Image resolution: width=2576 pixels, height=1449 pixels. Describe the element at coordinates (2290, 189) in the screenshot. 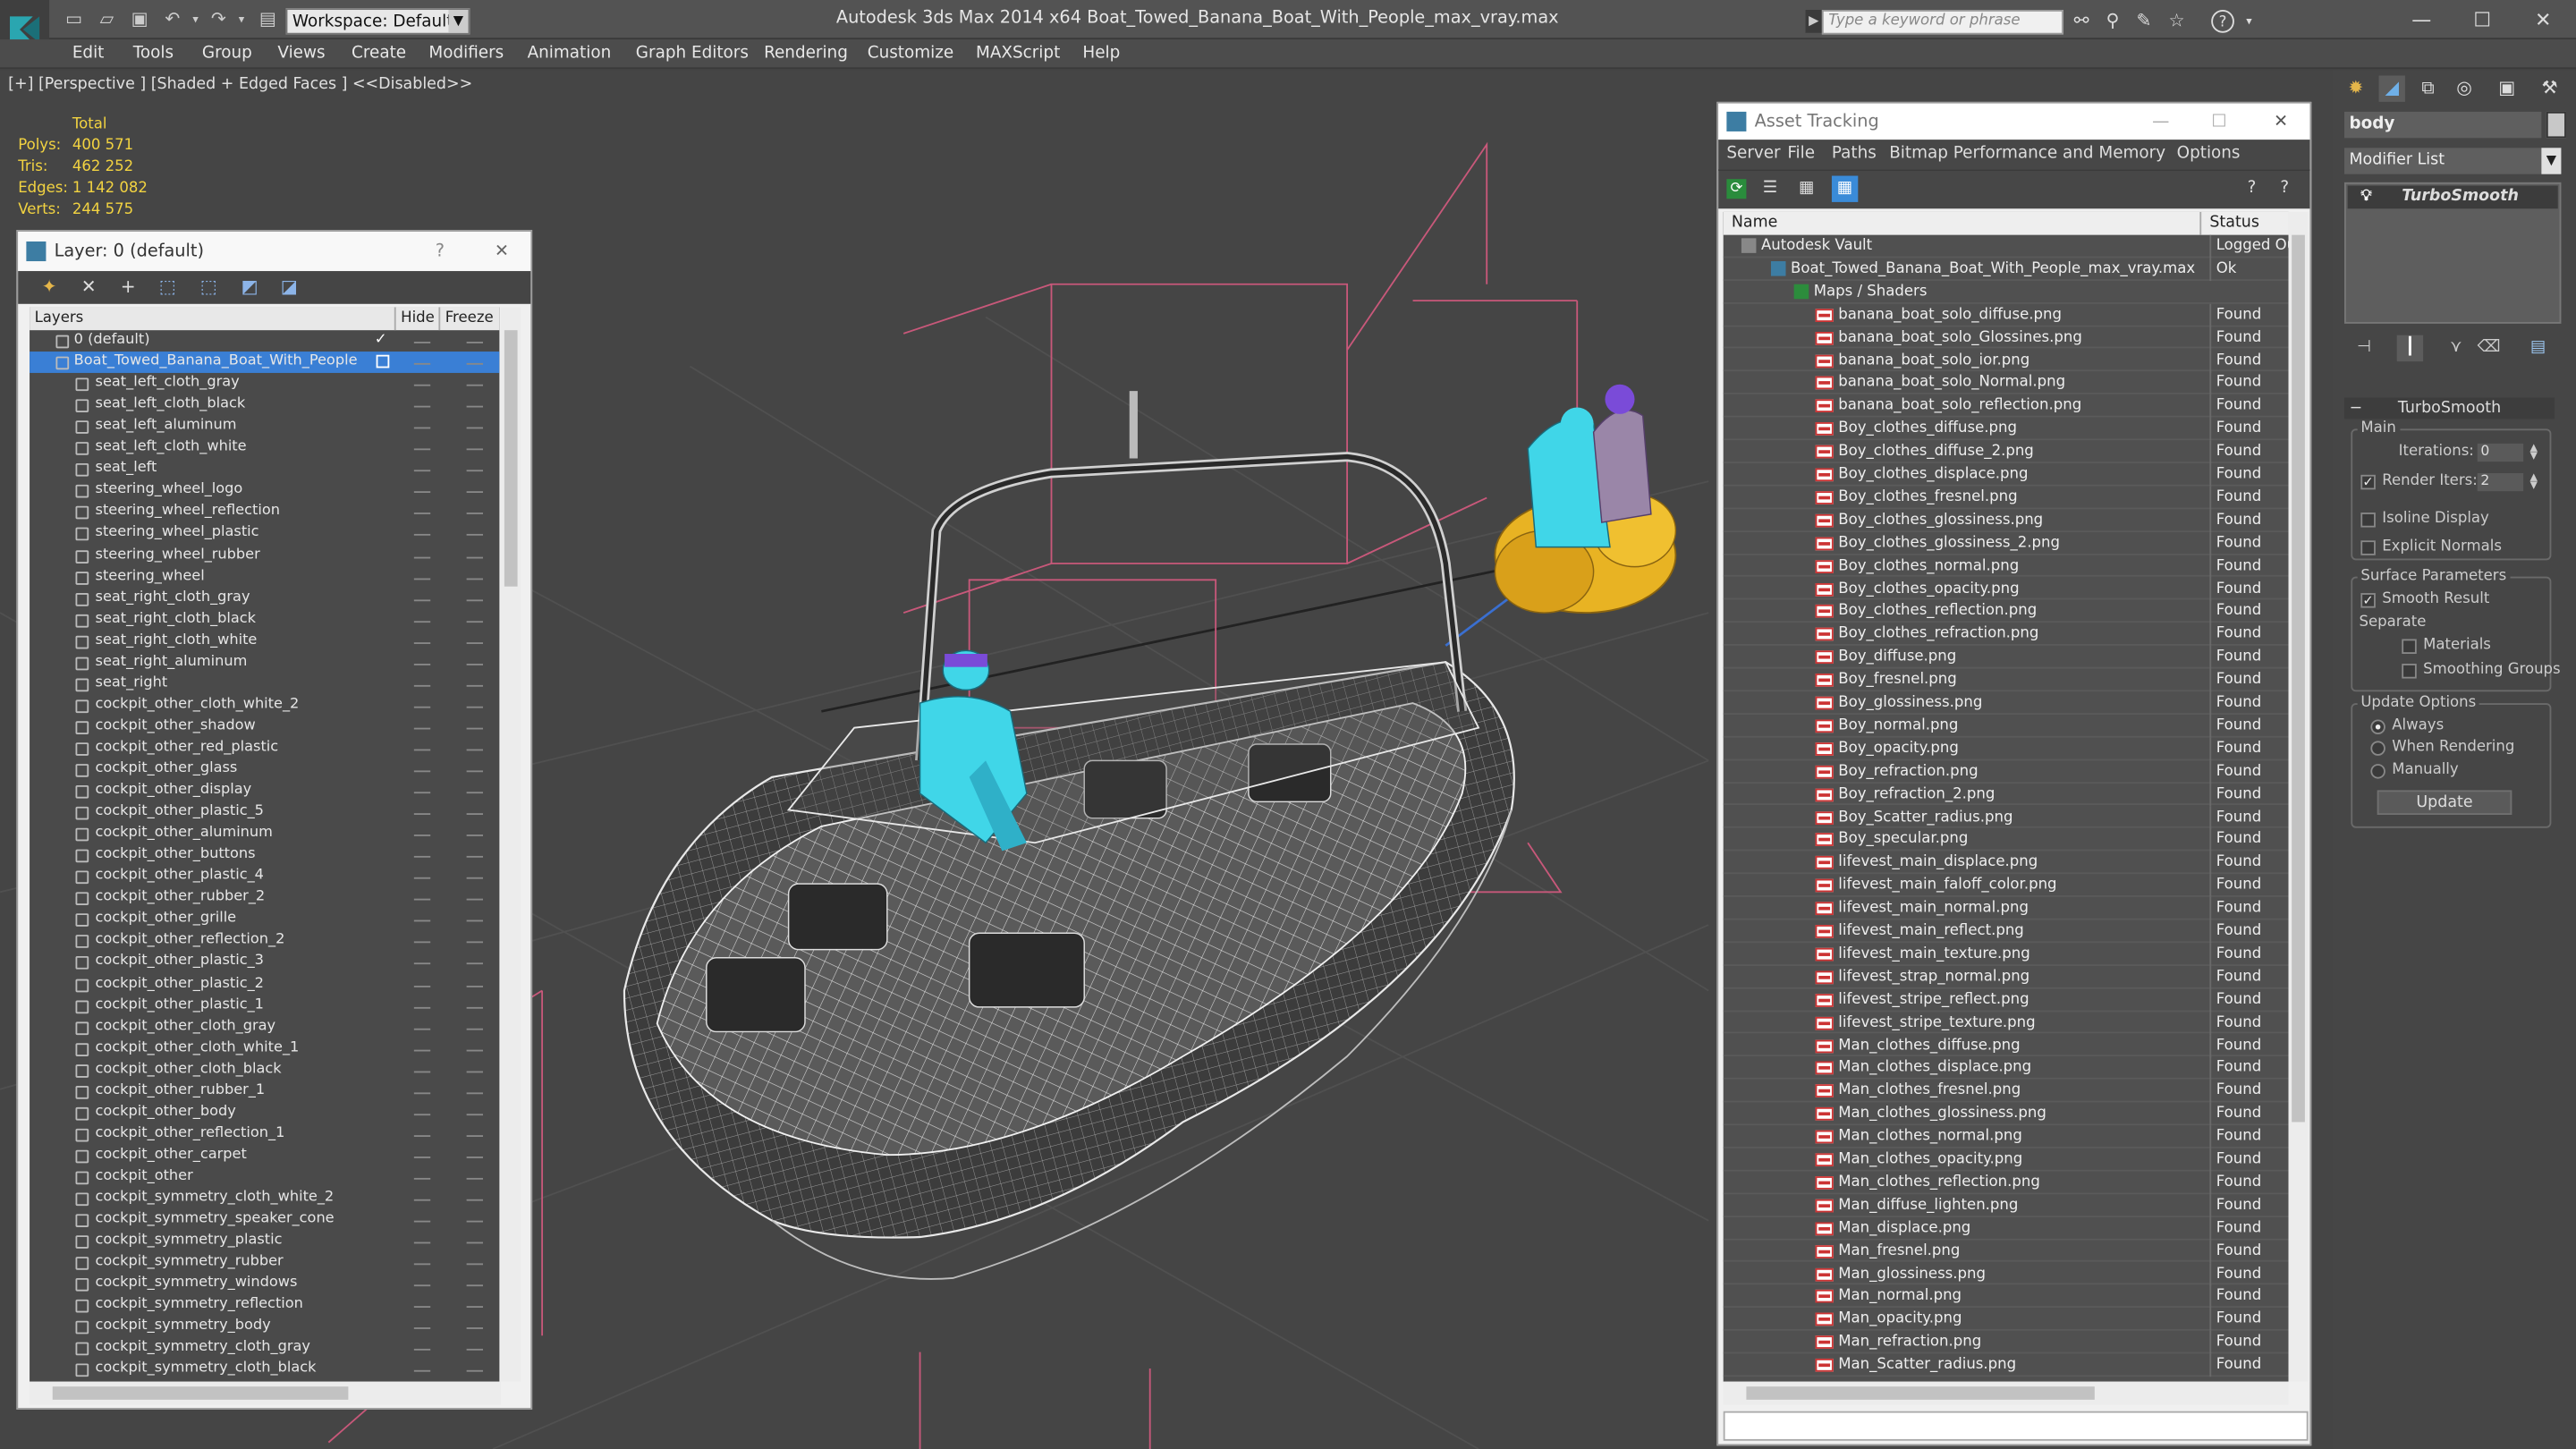

I see `context-help-icon: ?` at that location.